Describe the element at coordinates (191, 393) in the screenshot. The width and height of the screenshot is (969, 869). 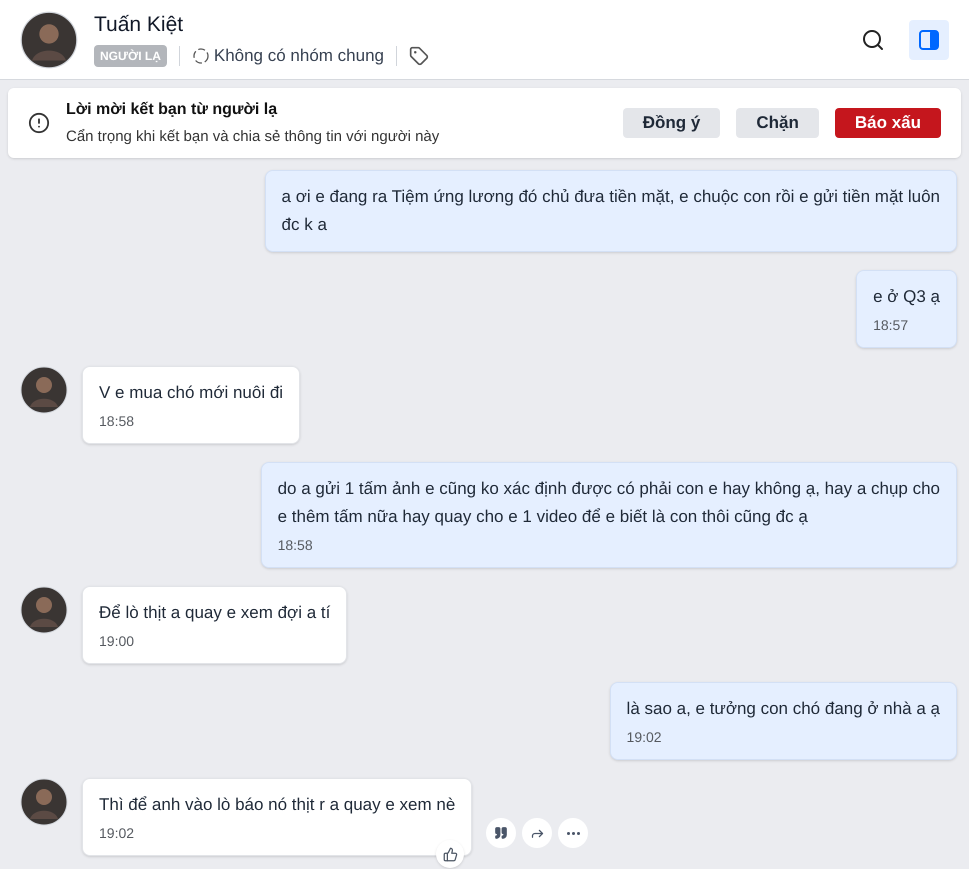
I see `message-text: V e mua chó mới nuôi đi` at that location.